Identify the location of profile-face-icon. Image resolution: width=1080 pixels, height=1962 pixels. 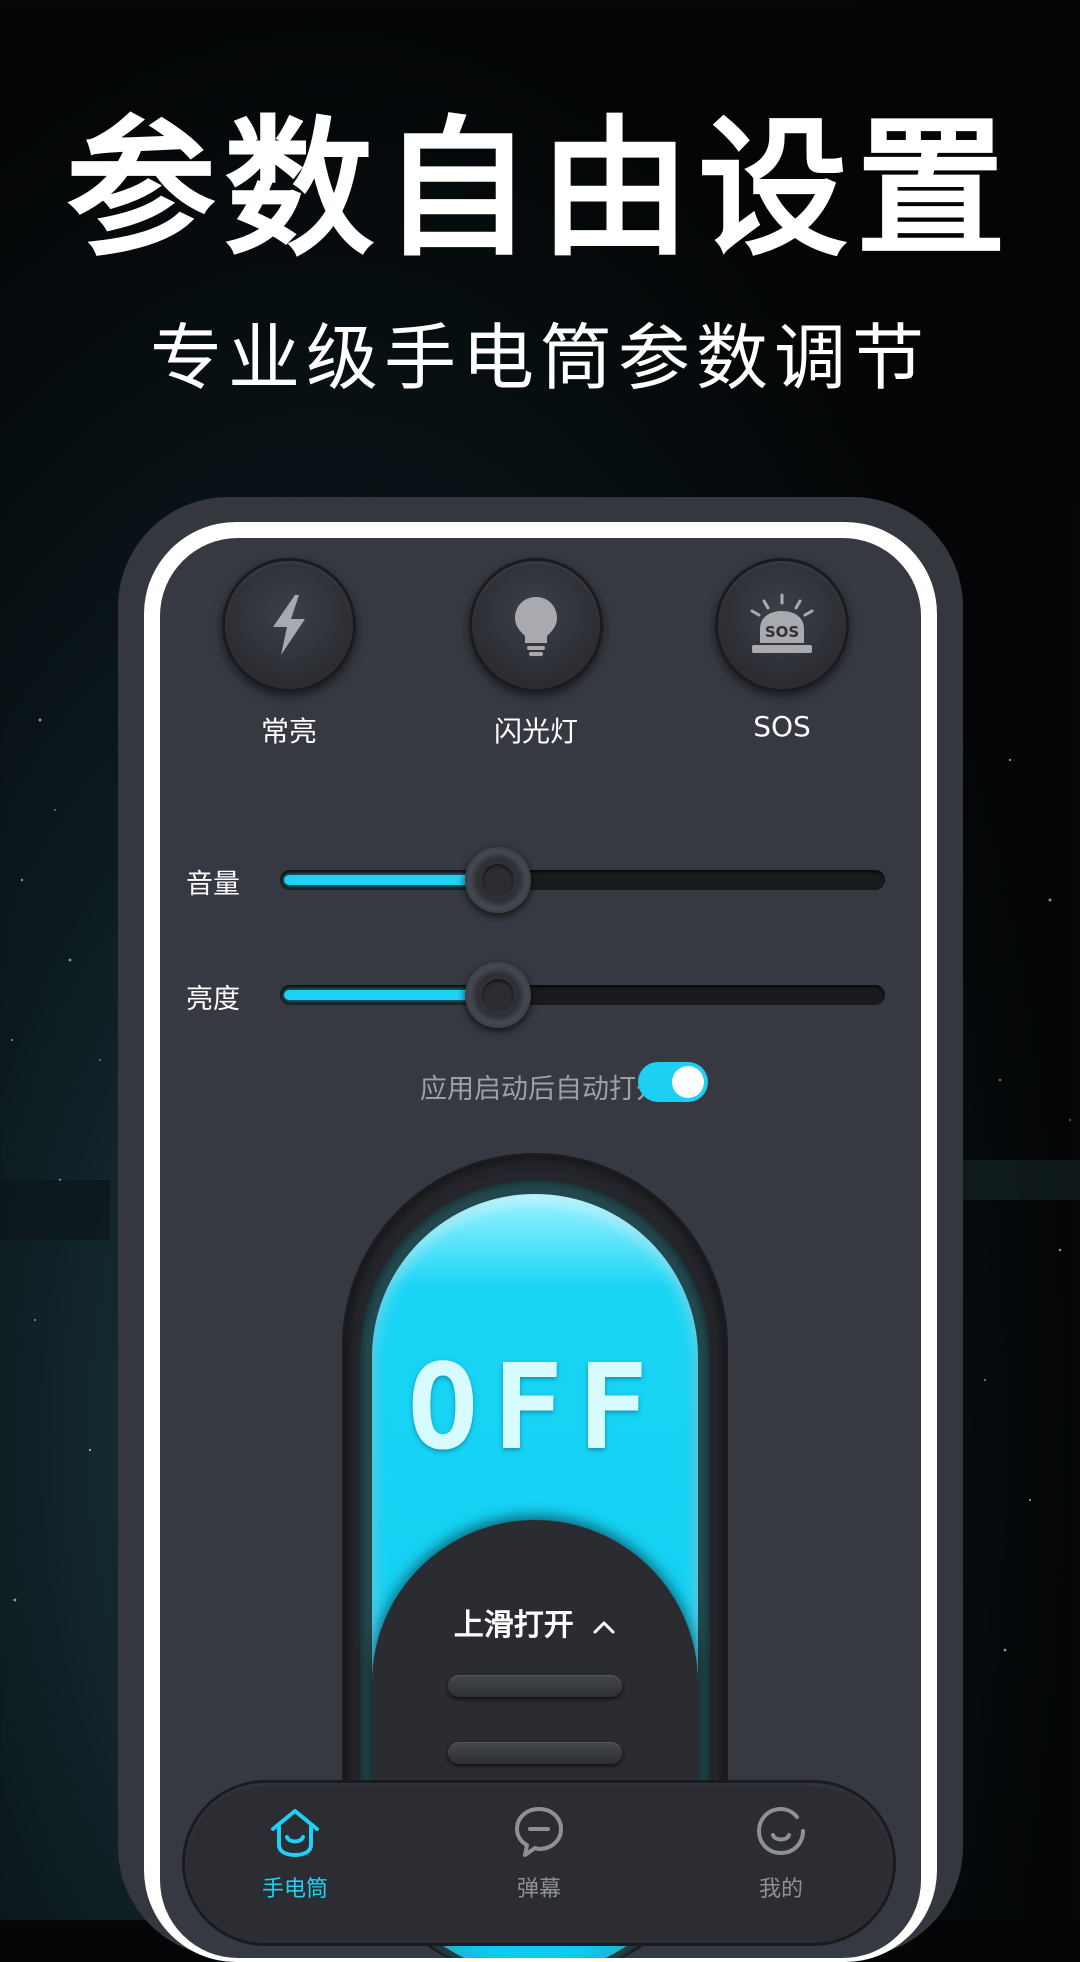
(780, 1831).